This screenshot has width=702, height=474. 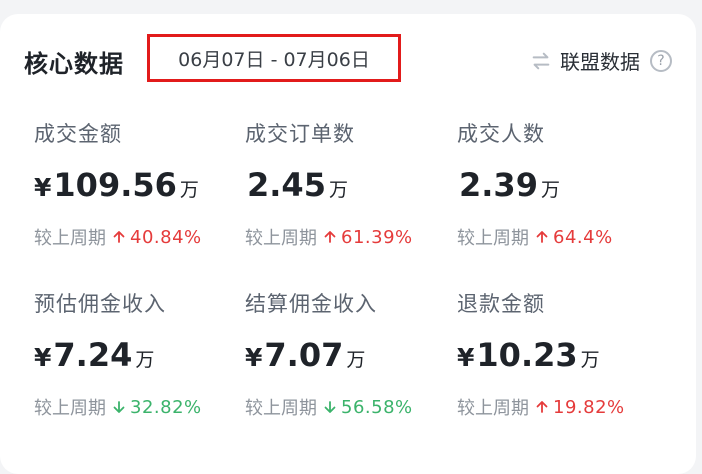 I want to click on metric-compare: 较上周期 19.82%, so click(x=562, y=407).